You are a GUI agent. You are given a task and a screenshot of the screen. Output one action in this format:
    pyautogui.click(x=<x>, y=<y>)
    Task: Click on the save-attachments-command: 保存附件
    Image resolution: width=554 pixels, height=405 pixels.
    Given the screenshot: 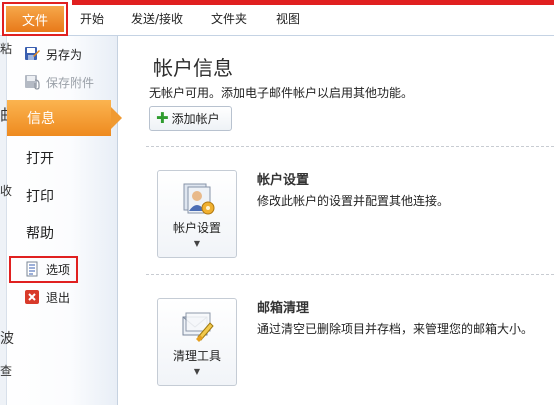 What is the action you would take?
    pyautogui.click(x=59, y=82)
    